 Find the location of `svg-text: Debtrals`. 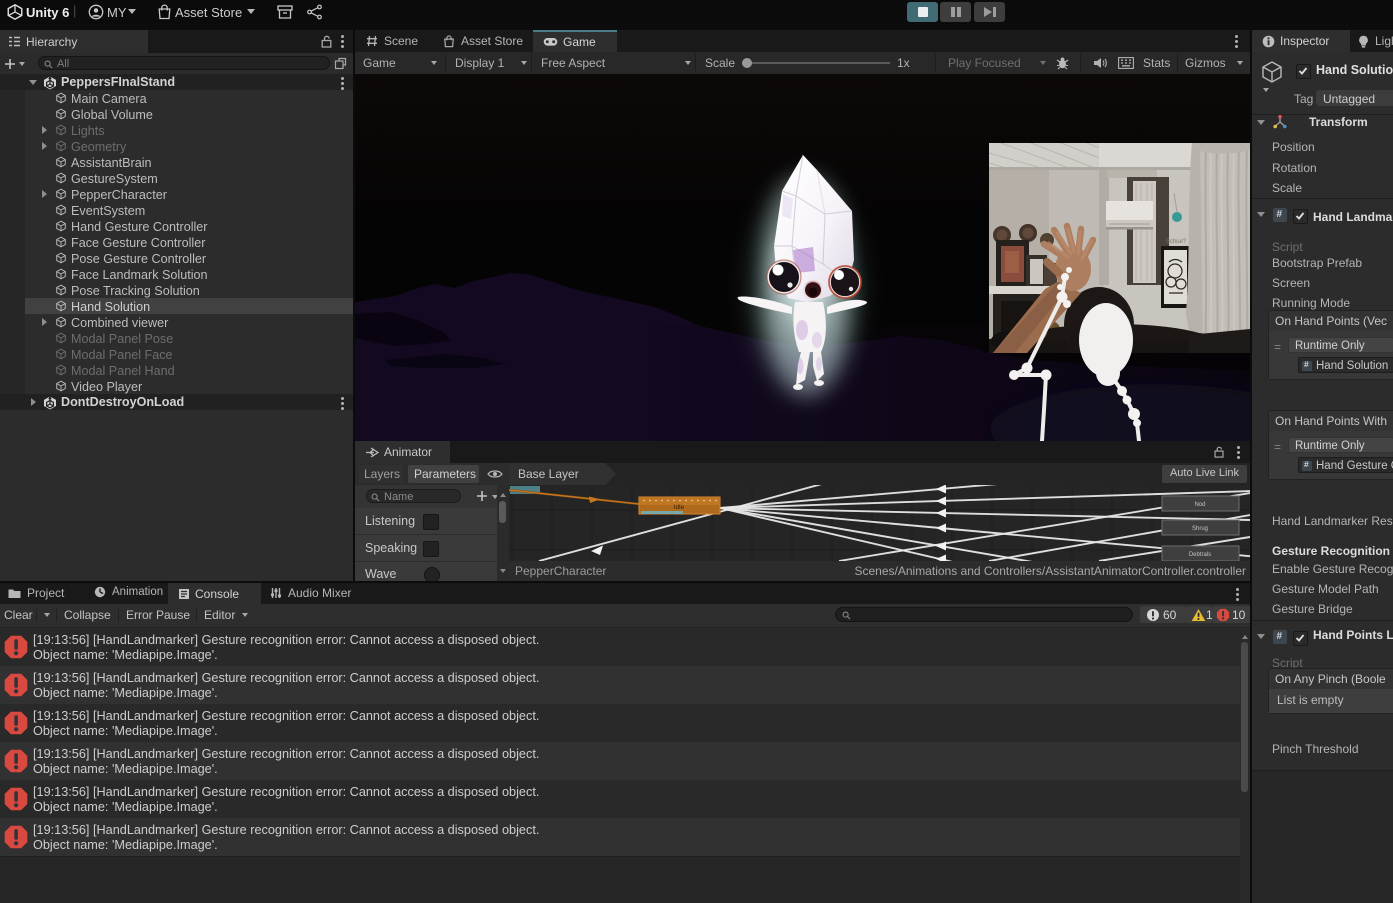

svg-text: Debtrals is located at coordinates (1200, 555).